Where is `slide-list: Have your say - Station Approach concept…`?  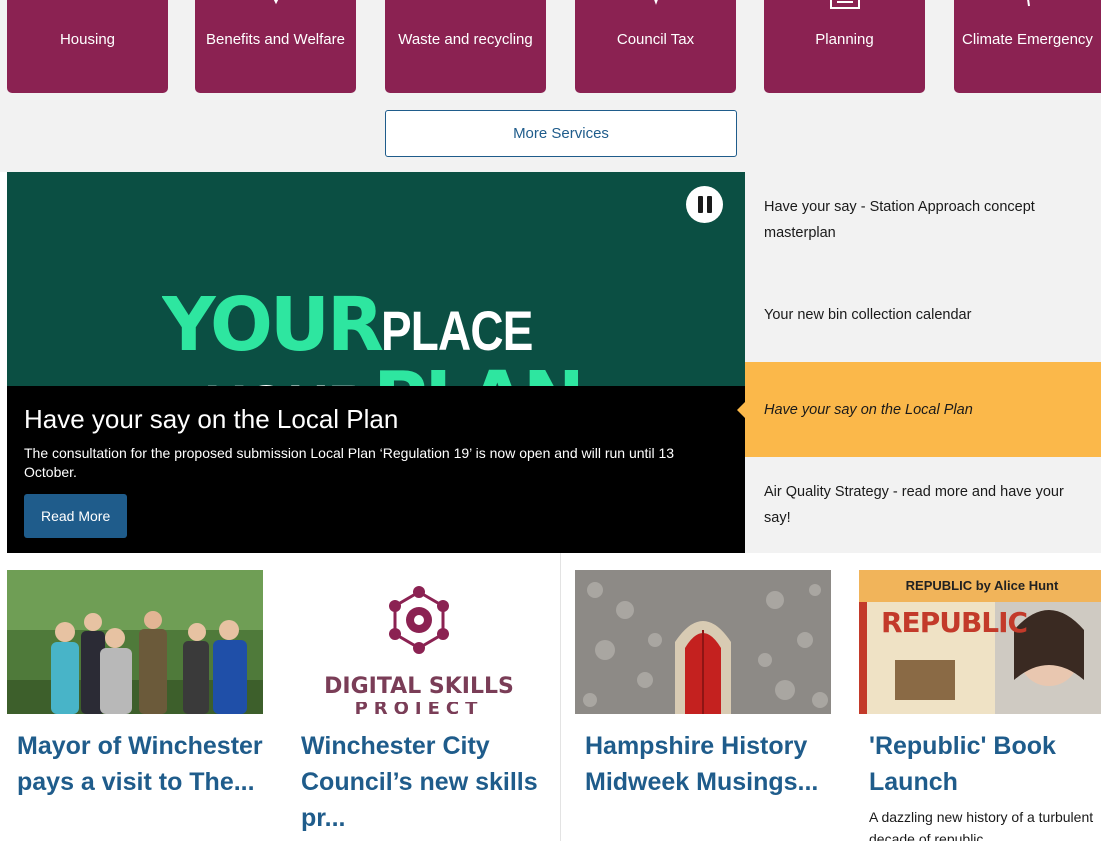
slide-list: Have your say - Station Approach concept… is located at coordinates (919, 362).